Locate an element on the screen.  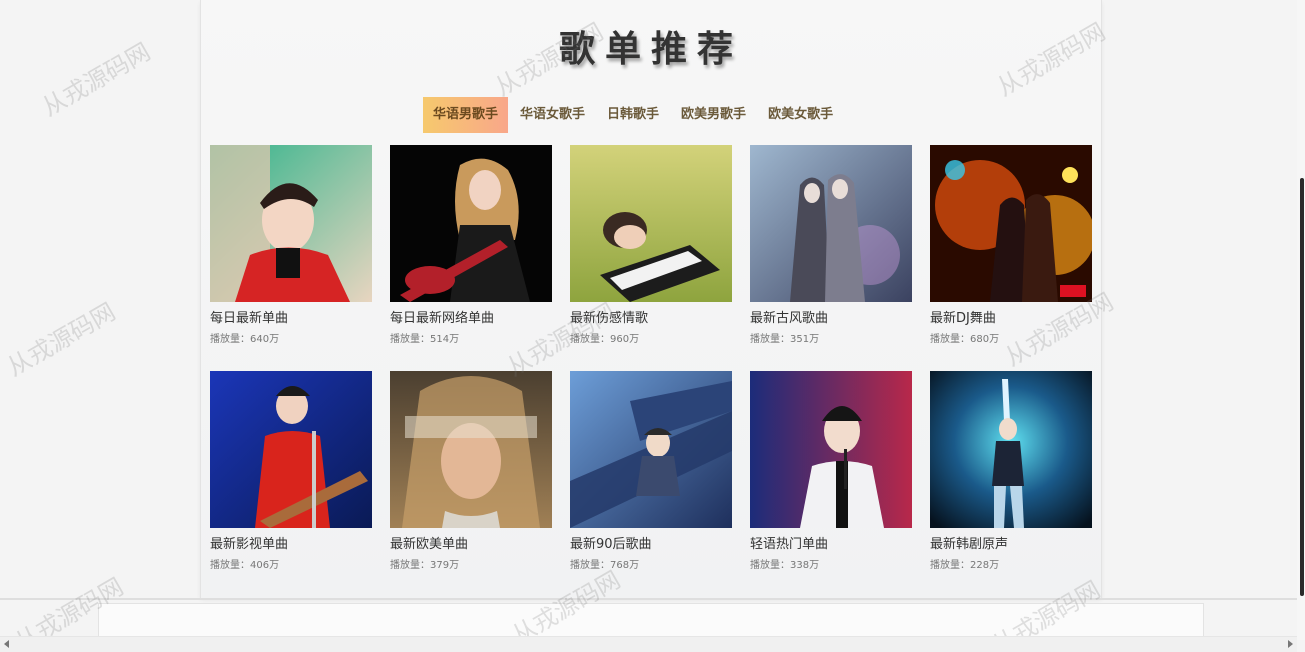
playlist-title: 最新欧美单曲 is located at coordinates (471, 545).